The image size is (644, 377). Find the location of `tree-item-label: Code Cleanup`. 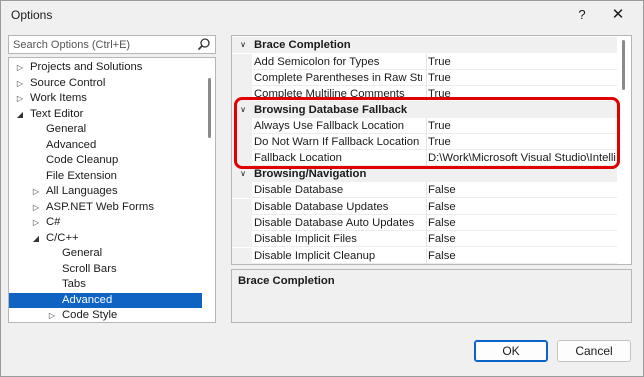

tree-item-label: Code Cleanup is located at coordinates (82, 160).